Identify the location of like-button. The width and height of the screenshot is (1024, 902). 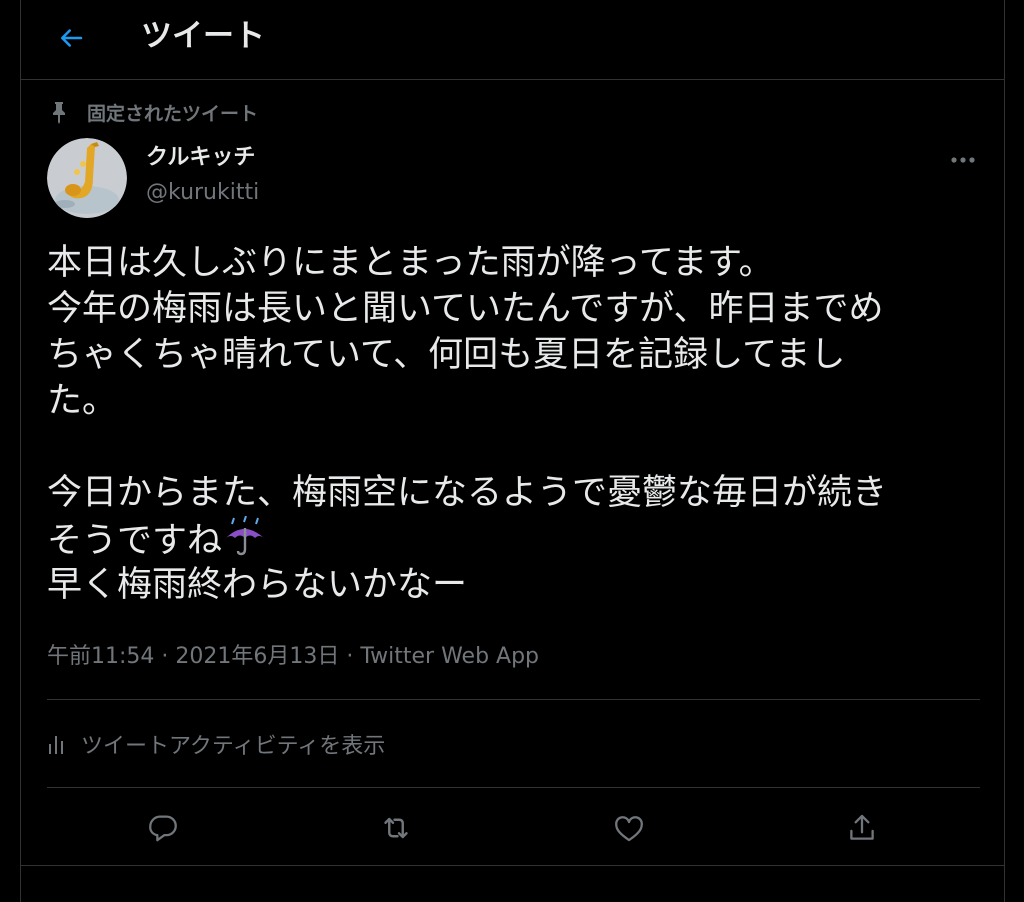
(629, 828).